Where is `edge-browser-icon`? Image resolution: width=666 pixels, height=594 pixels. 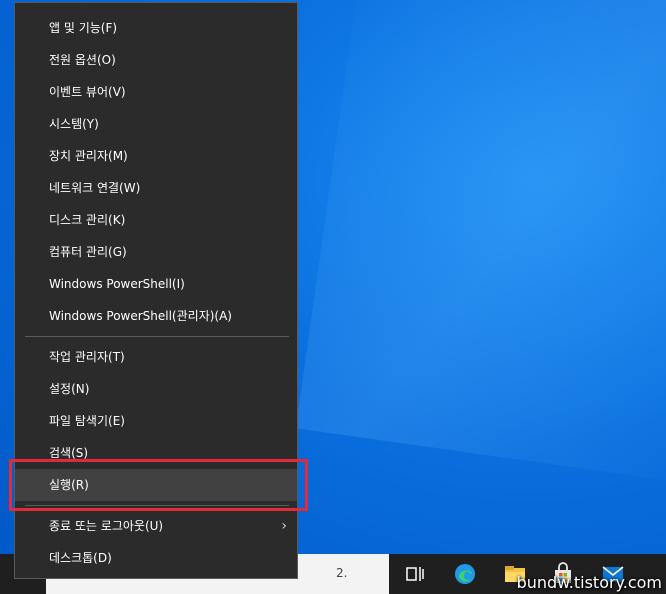 edge-browser-icon is located at coordinates (465, 574).